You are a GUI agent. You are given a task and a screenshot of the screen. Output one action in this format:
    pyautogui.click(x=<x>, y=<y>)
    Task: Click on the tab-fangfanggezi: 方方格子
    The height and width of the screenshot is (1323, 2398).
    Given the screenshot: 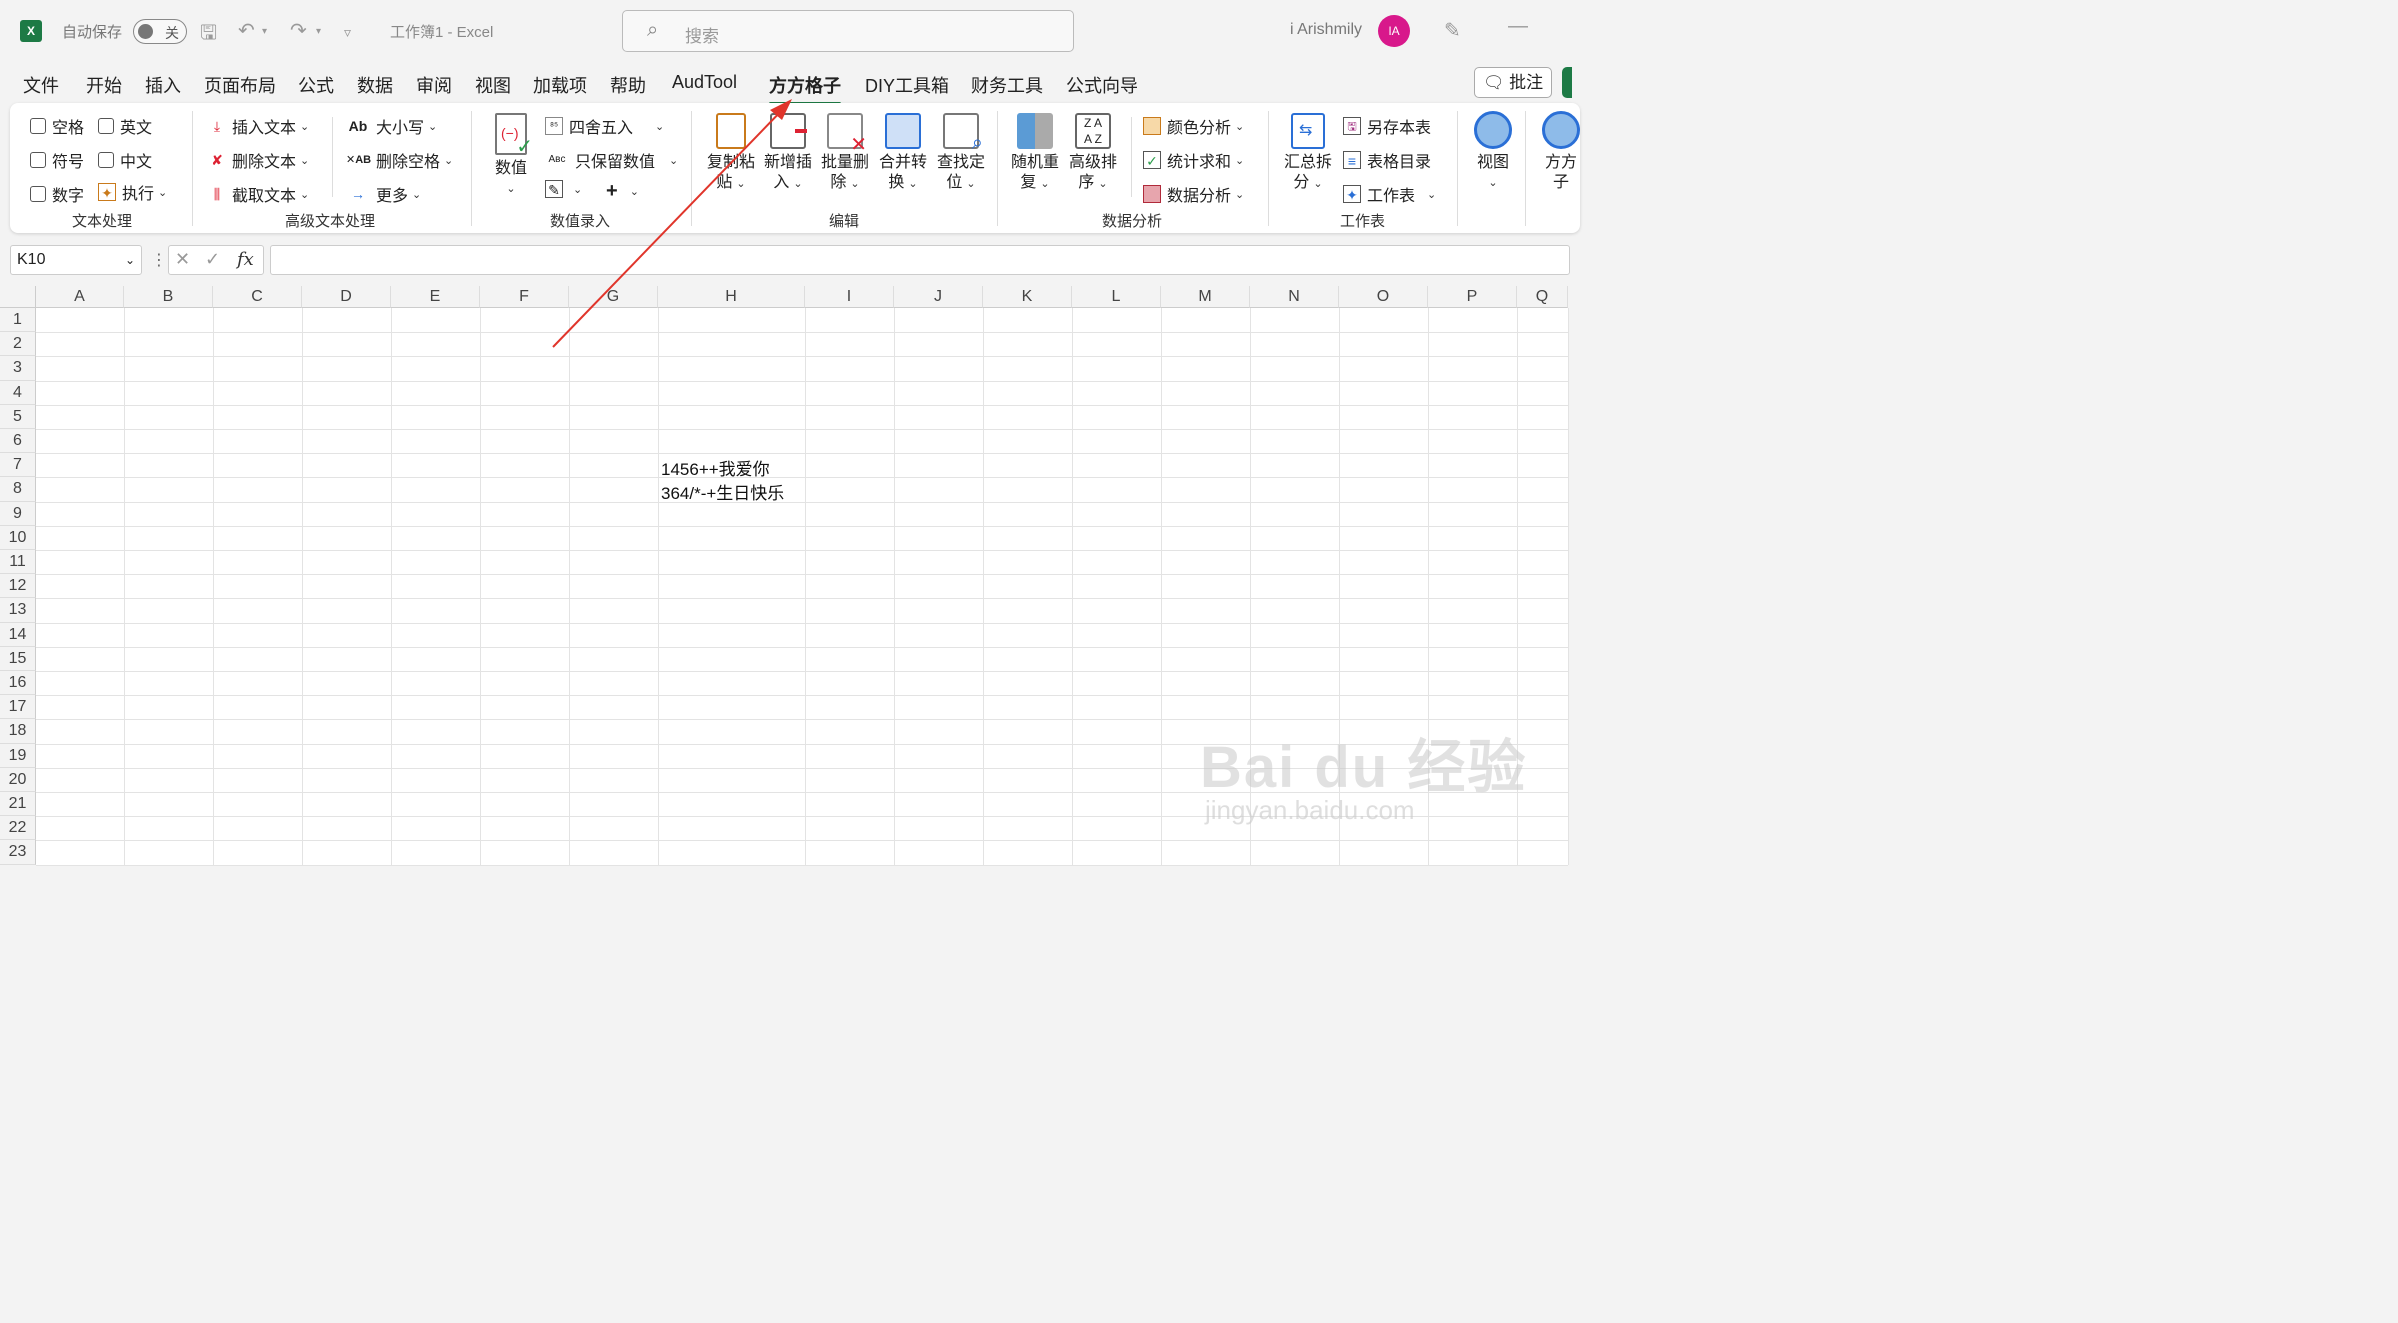 What is the action you would take?
    pyautogui.click(x=805, y=88)
    